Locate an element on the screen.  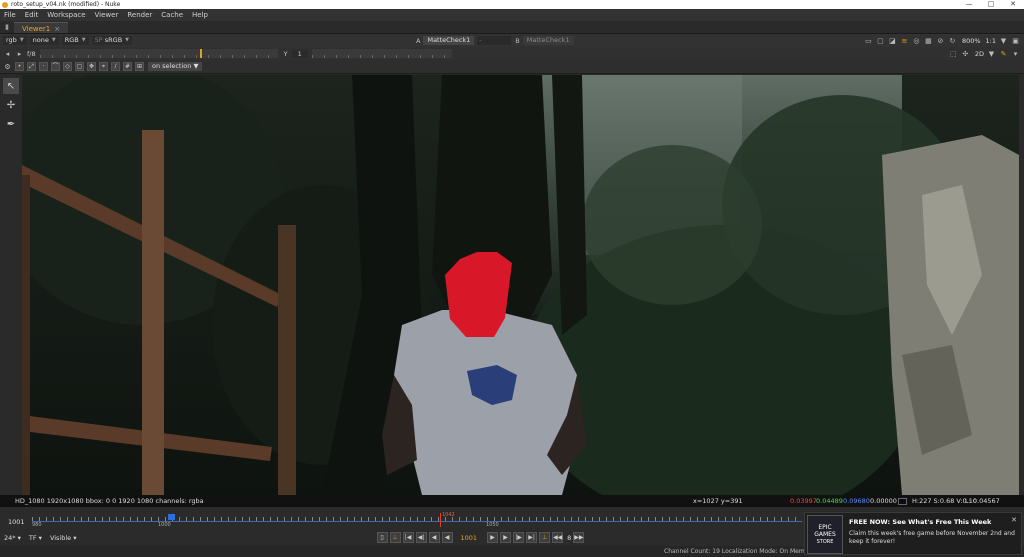
fstop-value: f/8 is located at coordinates (31, 54).